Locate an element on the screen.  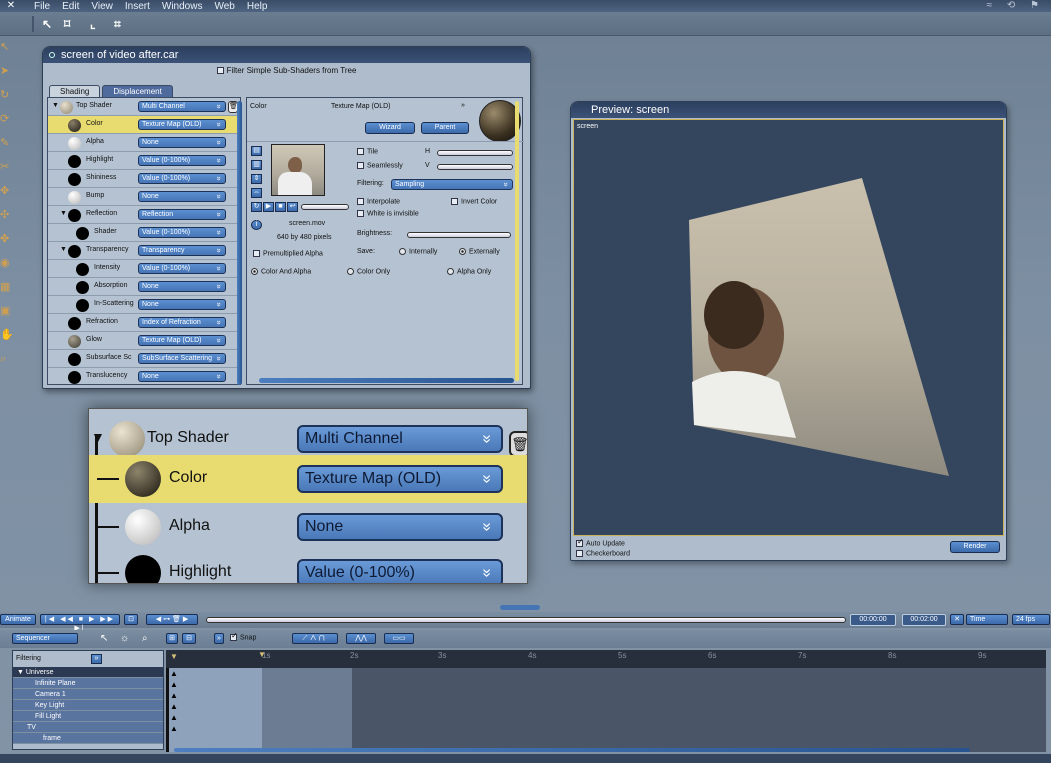
tree-row-shader: Shader Value (0-100%) is located at coordinates (144, 233).